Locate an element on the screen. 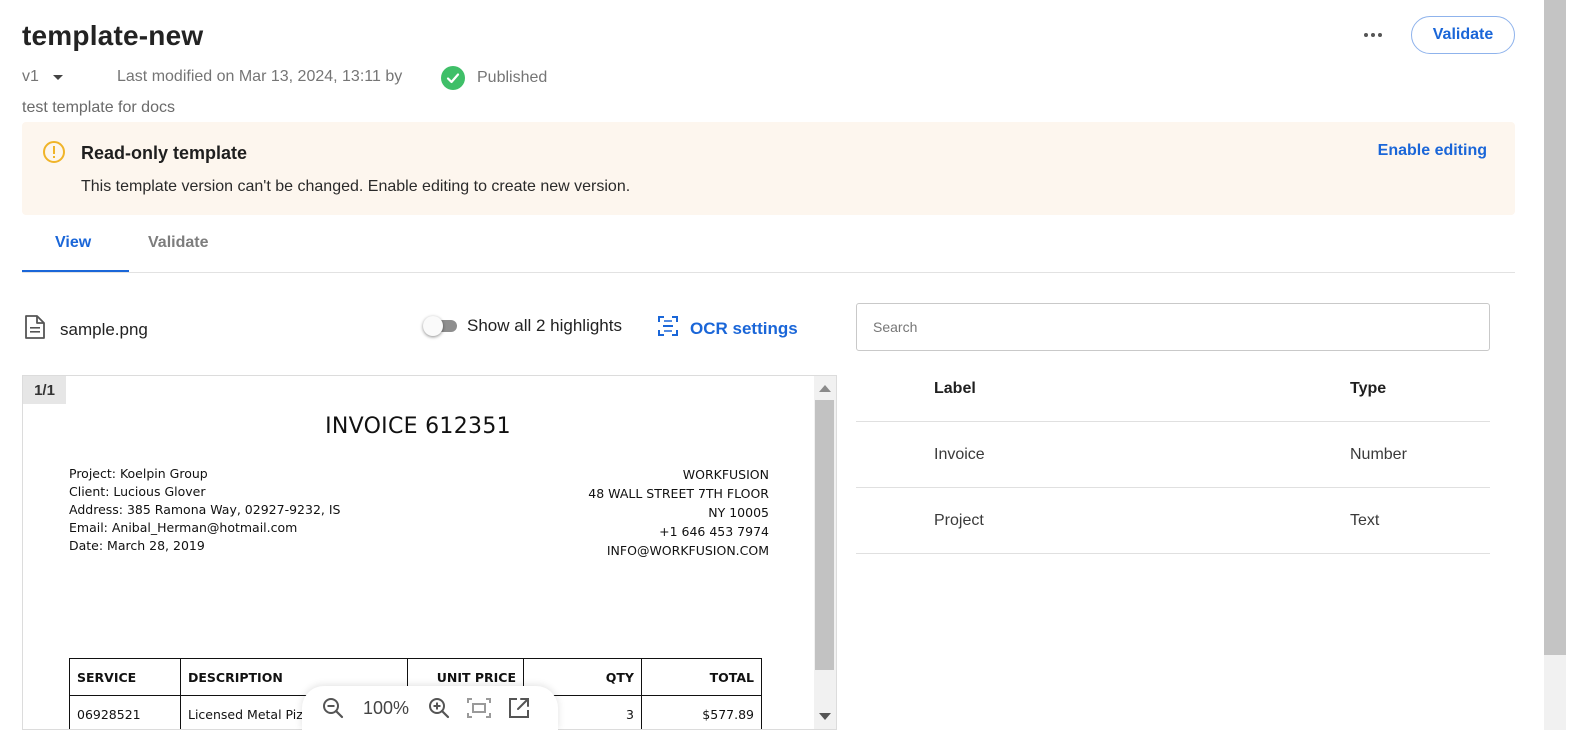 This screenshot has height=730, width=1583. zoom-out-icon is located at coordinates (333, 708).